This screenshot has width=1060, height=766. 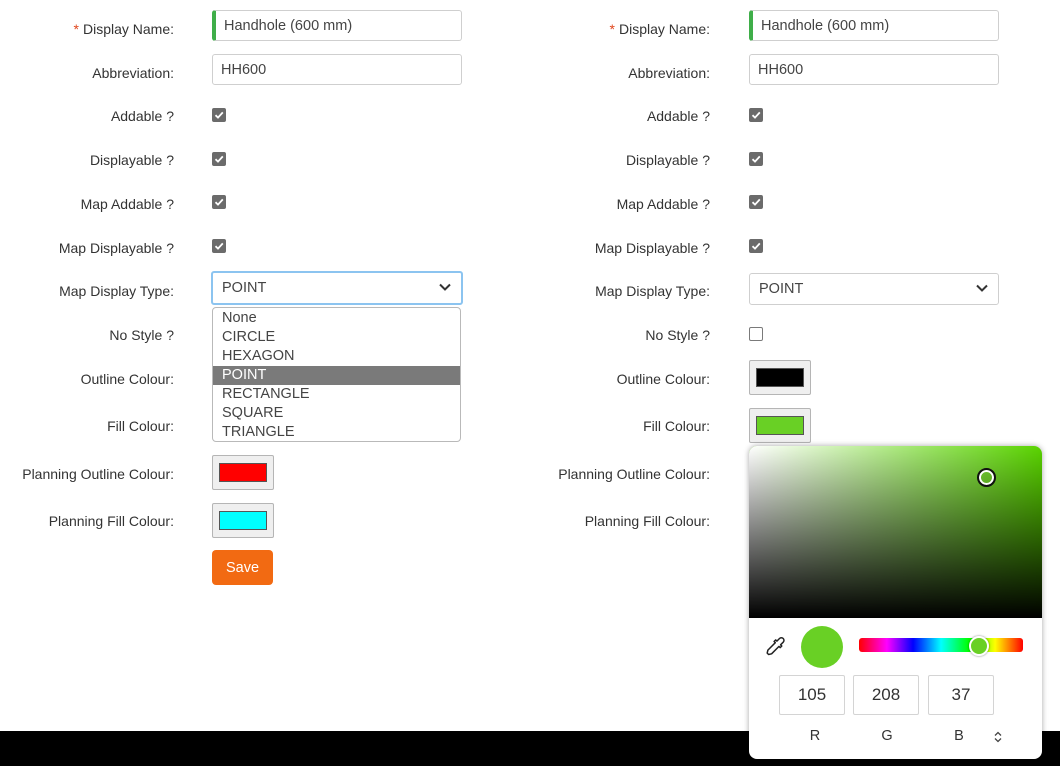 What do you see at coordinates (336, 432) in the screenshot?
I see `option-triangle: TRIANGLE` at bounding box center [336, 432].